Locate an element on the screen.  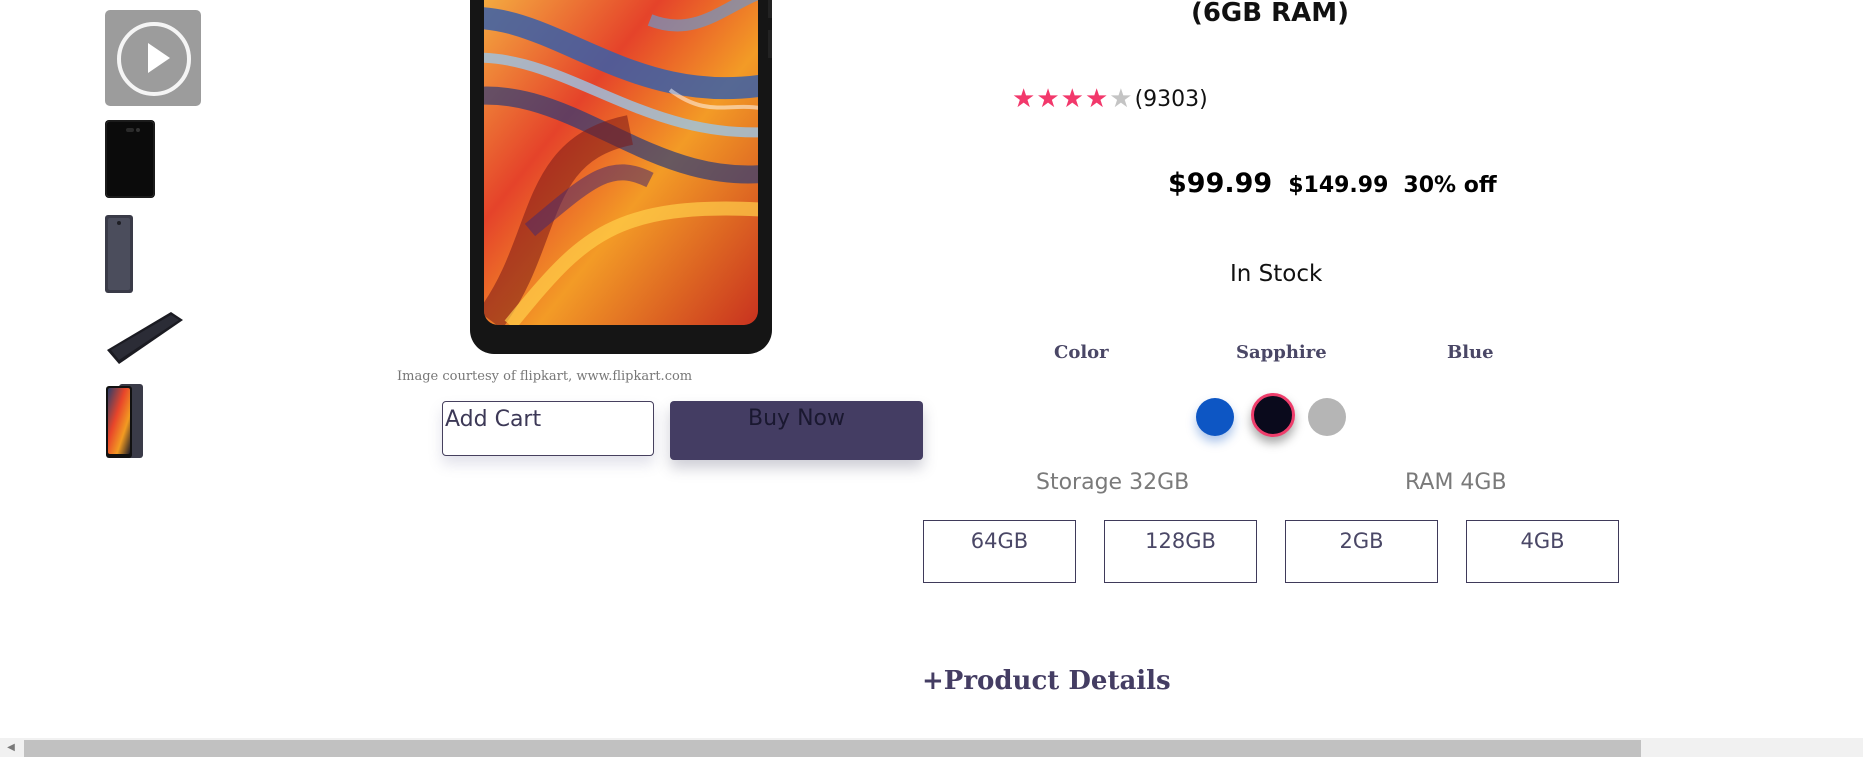
storage-option-64gb: 64GB is located at coordinates (999, 551).